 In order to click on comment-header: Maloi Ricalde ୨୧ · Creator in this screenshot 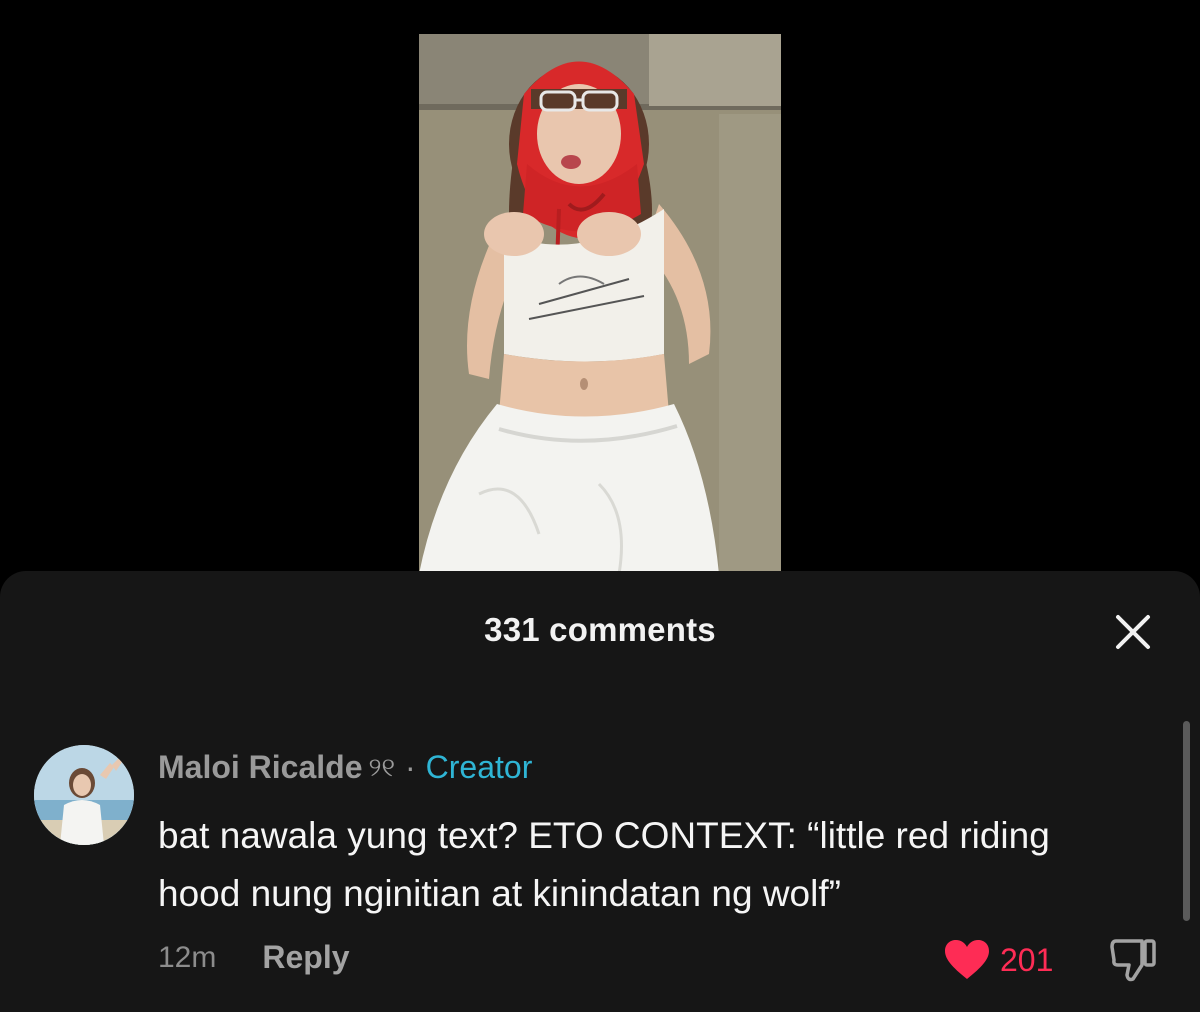, I will do `click(345, 767)`.